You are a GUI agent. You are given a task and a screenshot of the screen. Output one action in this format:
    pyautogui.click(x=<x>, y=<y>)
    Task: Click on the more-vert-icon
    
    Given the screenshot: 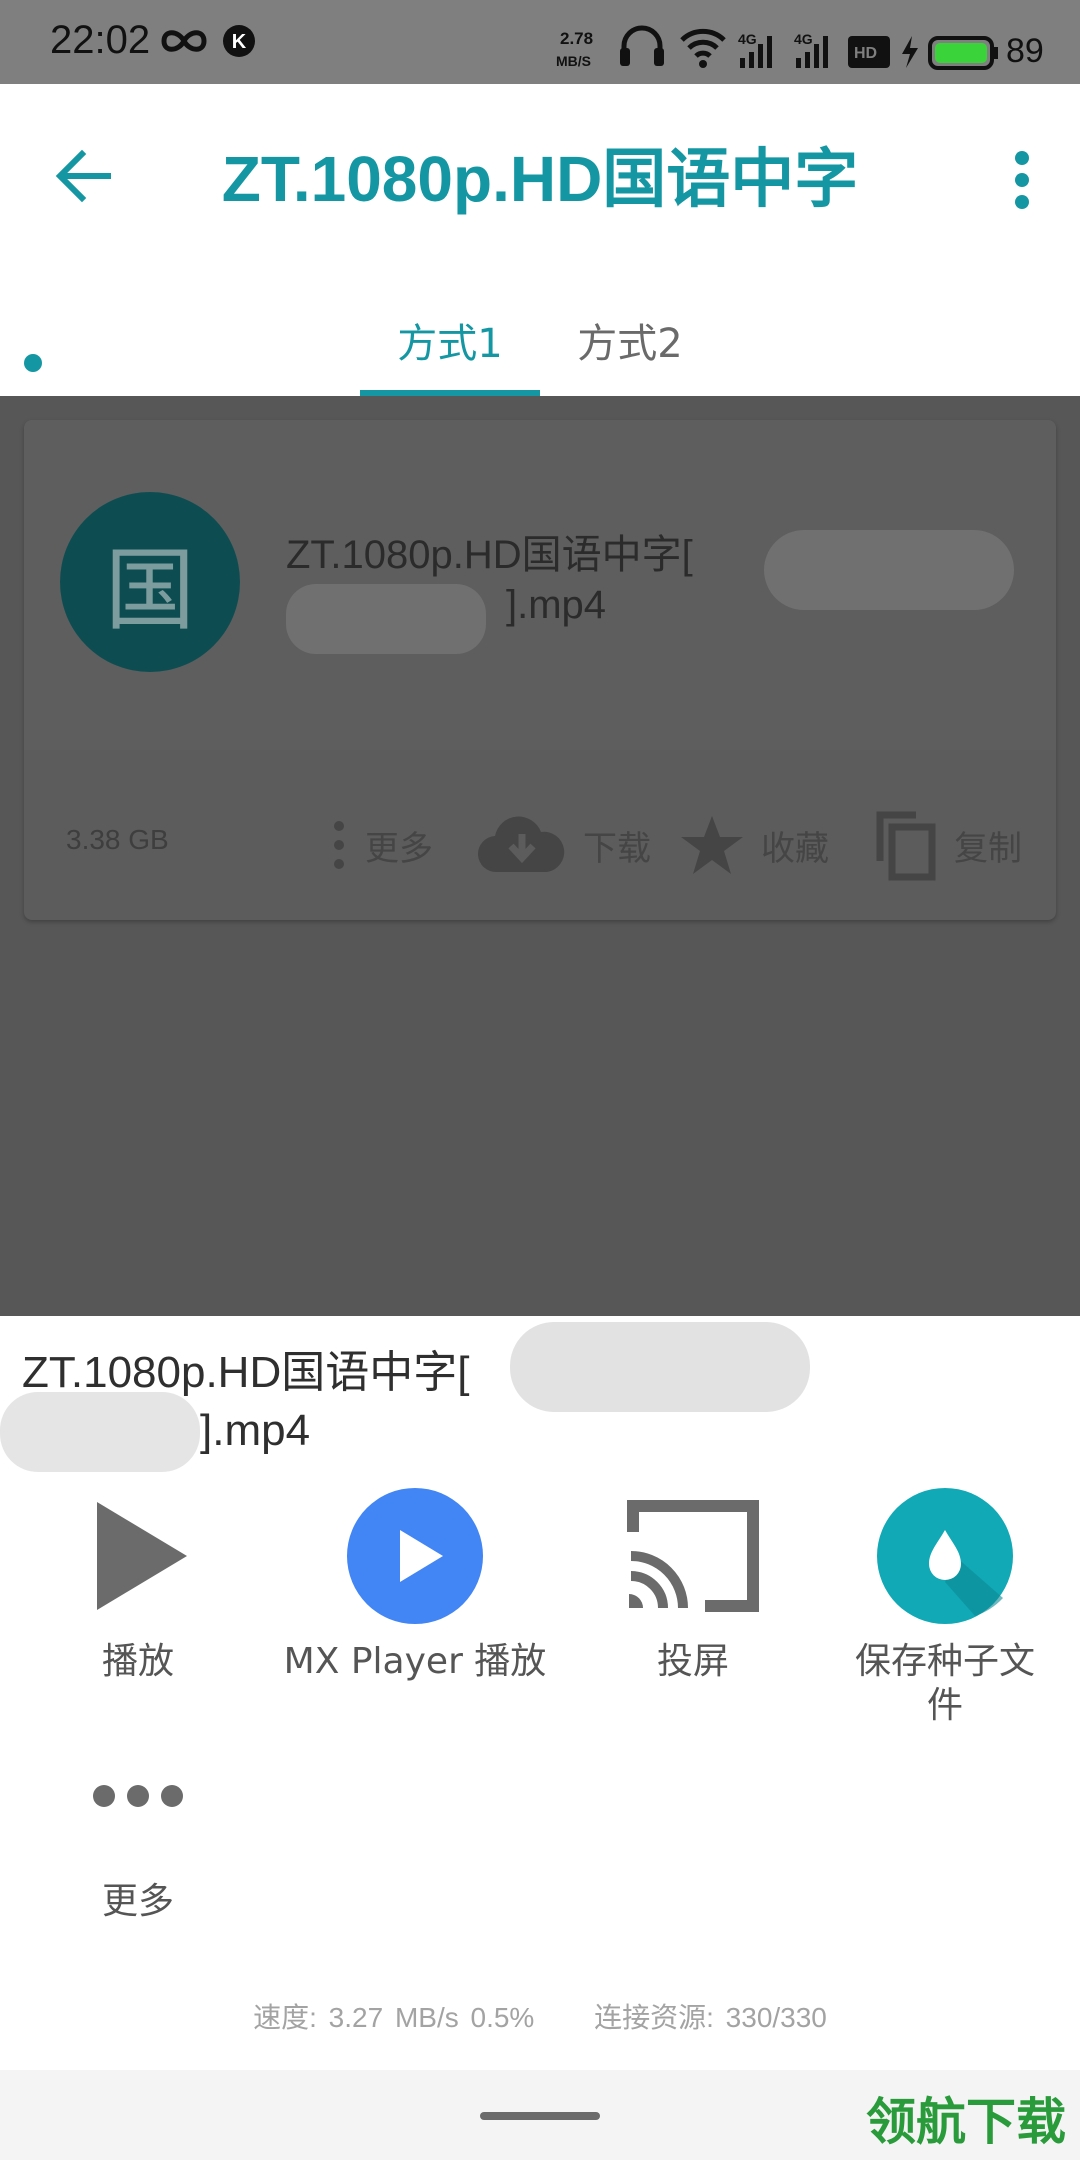 What is the action you would take?
    pyautogui.click(x=339, y=845)
    